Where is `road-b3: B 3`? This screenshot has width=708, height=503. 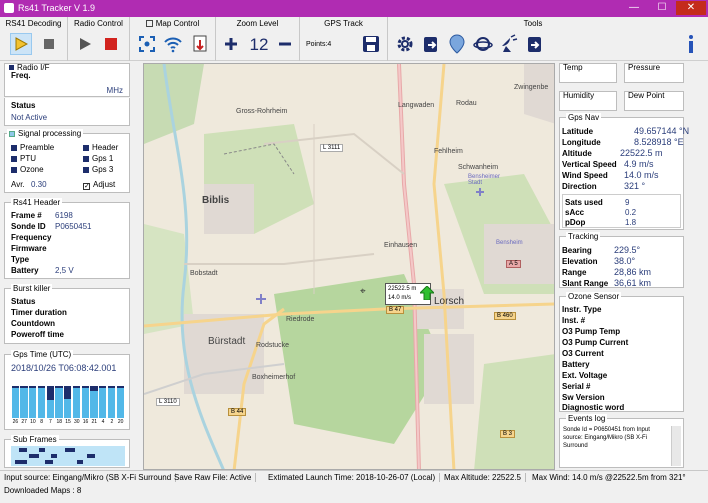 road-b3: B 3 is located at coordinates (508, 434).